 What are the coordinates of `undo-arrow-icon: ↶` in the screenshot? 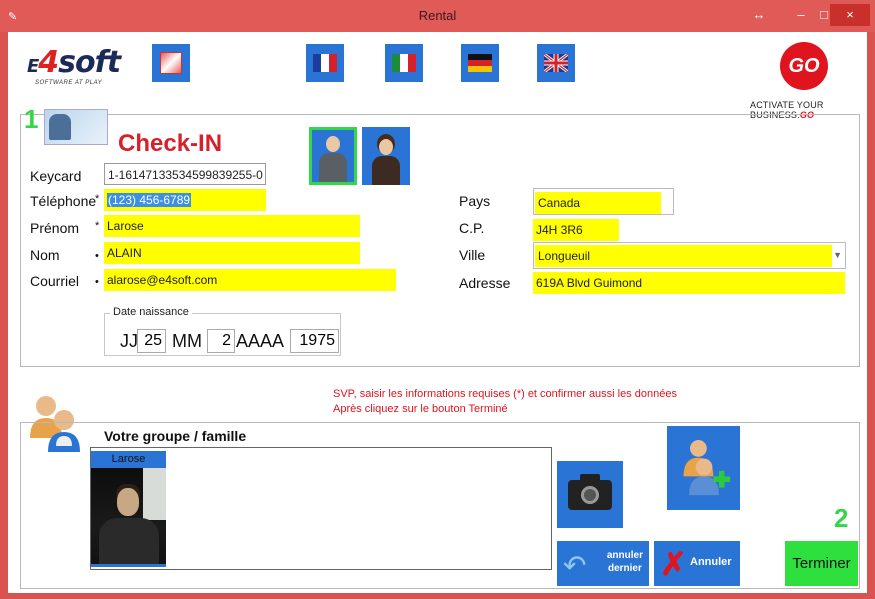 It's located at (575, 565).